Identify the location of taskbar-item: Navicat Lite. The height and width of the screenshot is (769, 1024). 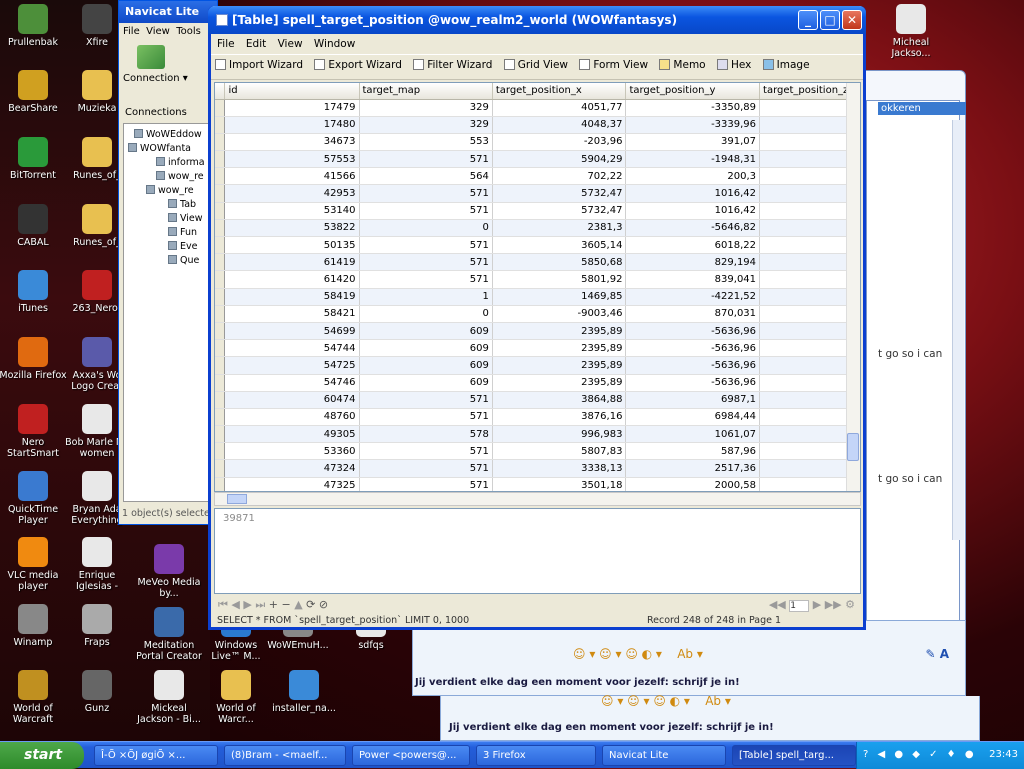
(664, 755).